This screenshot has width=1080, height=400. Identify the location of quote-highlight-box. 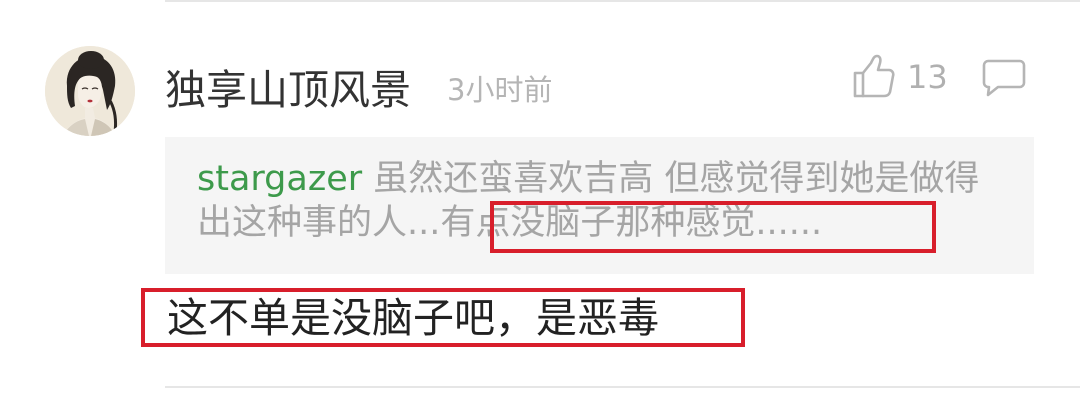
(713, 227).